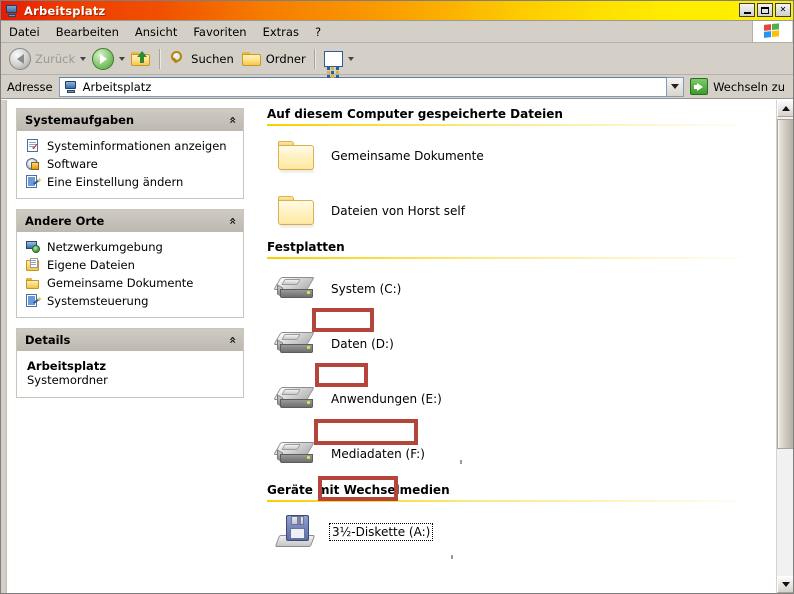  What do you see at coordinates (122, 58) in the screenshot?
I see `forward-history-chevron-down-icon` at bounding box center [122, 58].